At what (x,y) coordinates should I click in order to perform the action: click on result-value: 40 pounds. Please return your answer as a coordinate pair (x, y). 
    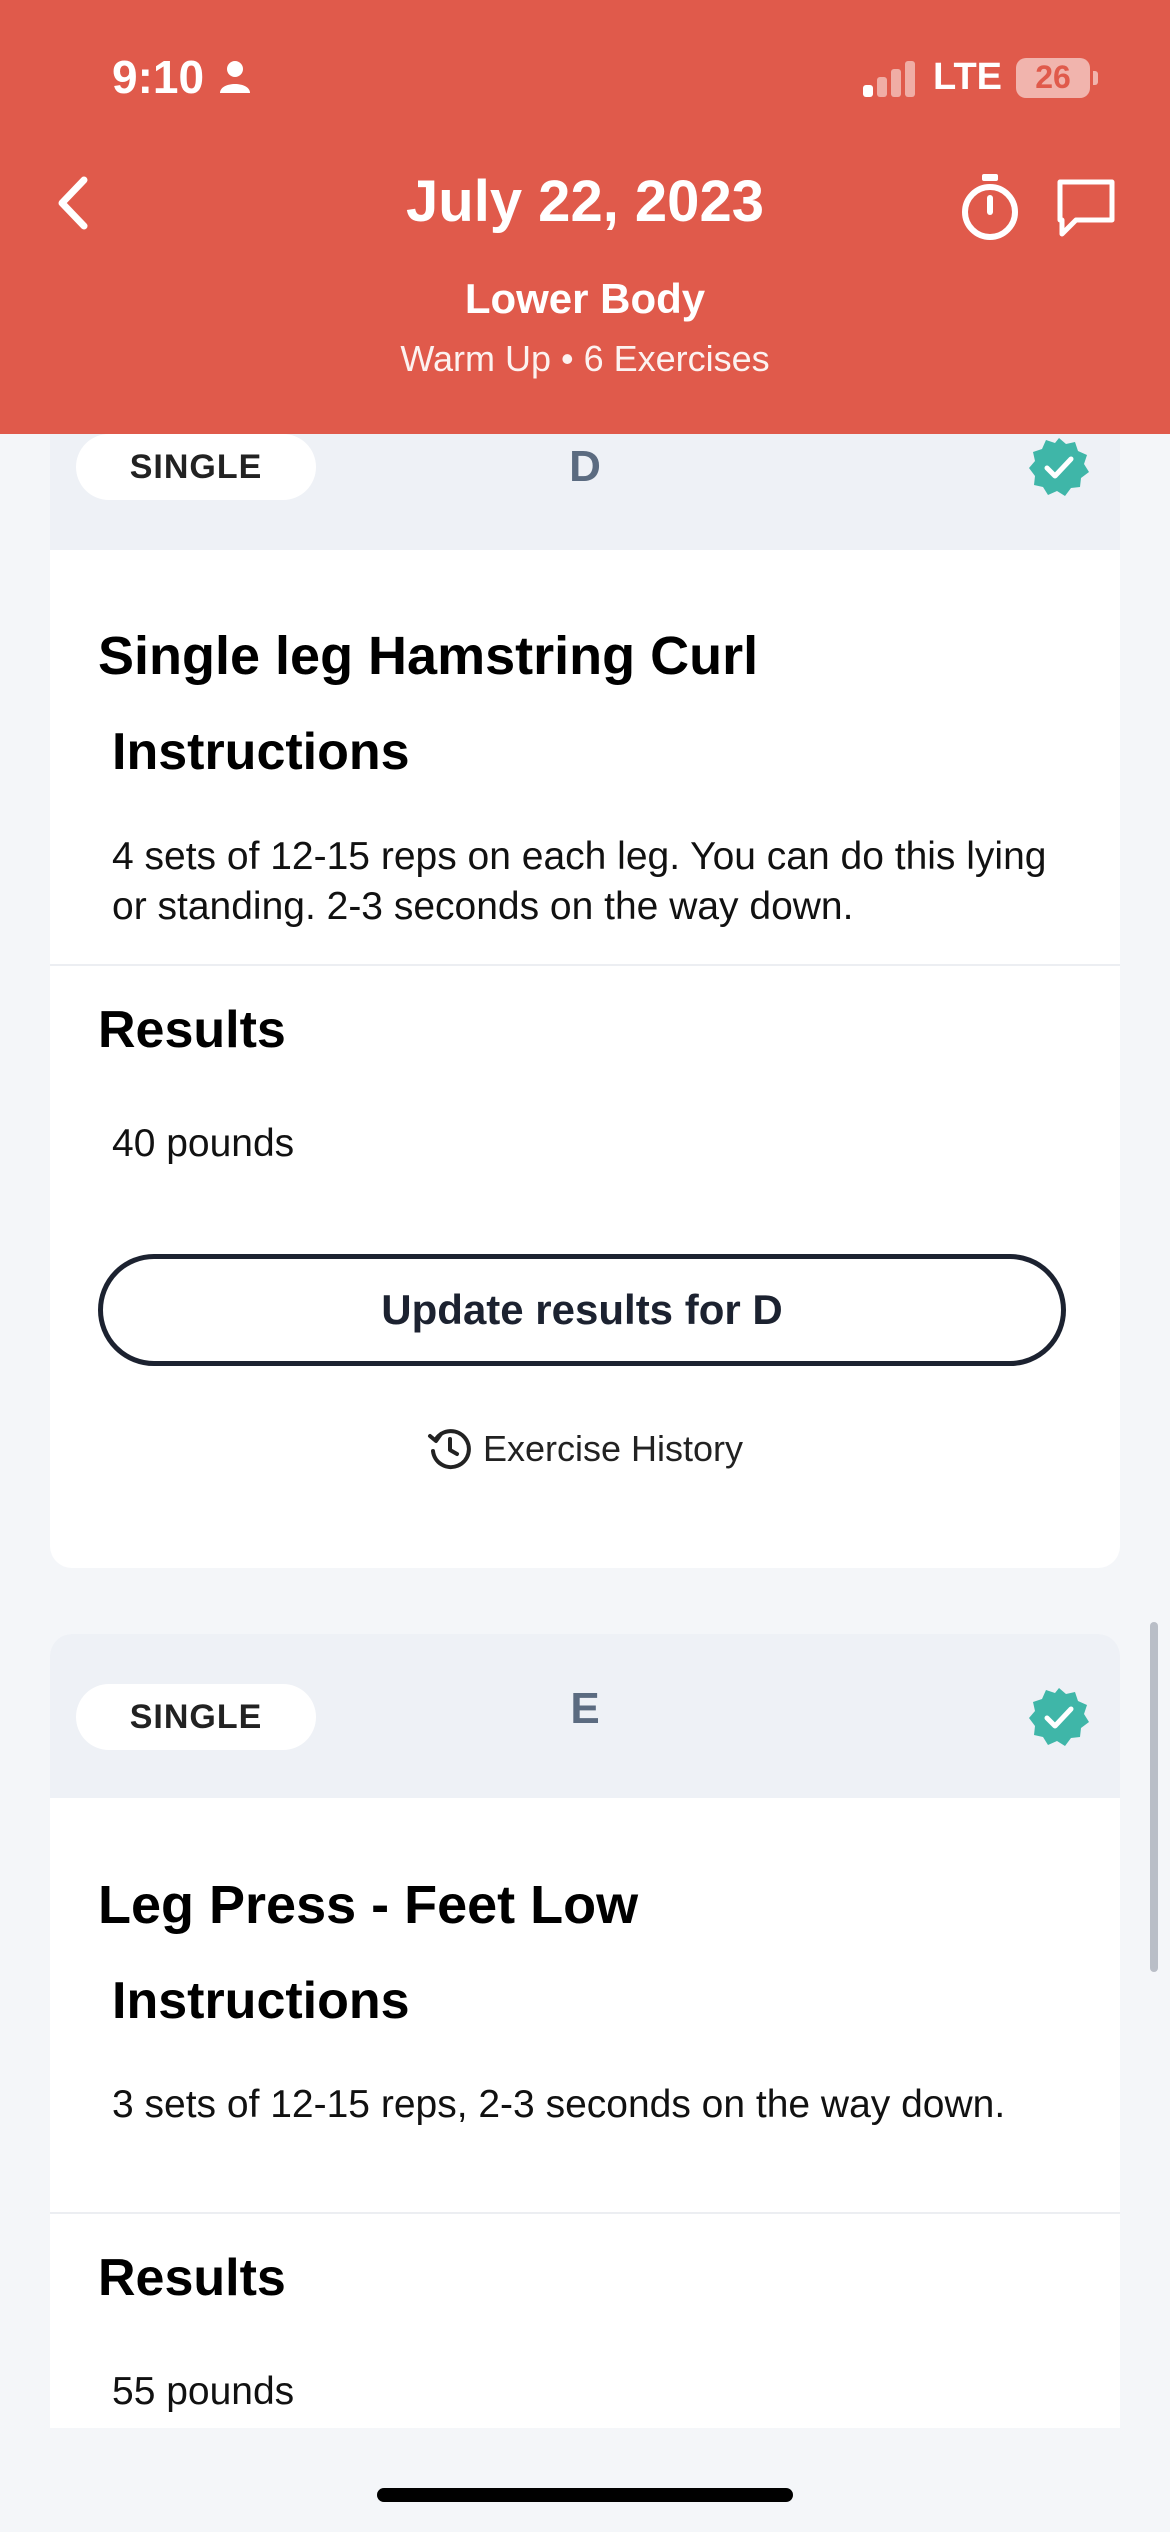
    Looking at the image, I should click on (203, 1143).